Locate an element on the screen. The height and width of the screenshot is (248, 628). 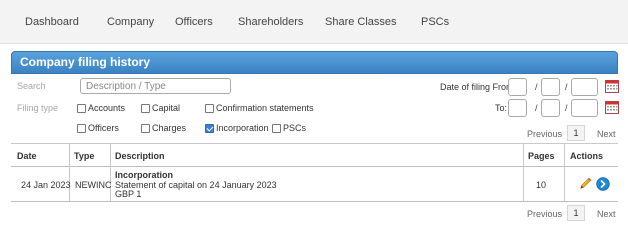
checkbox-label: Capital is located at coordinates (166, 108).